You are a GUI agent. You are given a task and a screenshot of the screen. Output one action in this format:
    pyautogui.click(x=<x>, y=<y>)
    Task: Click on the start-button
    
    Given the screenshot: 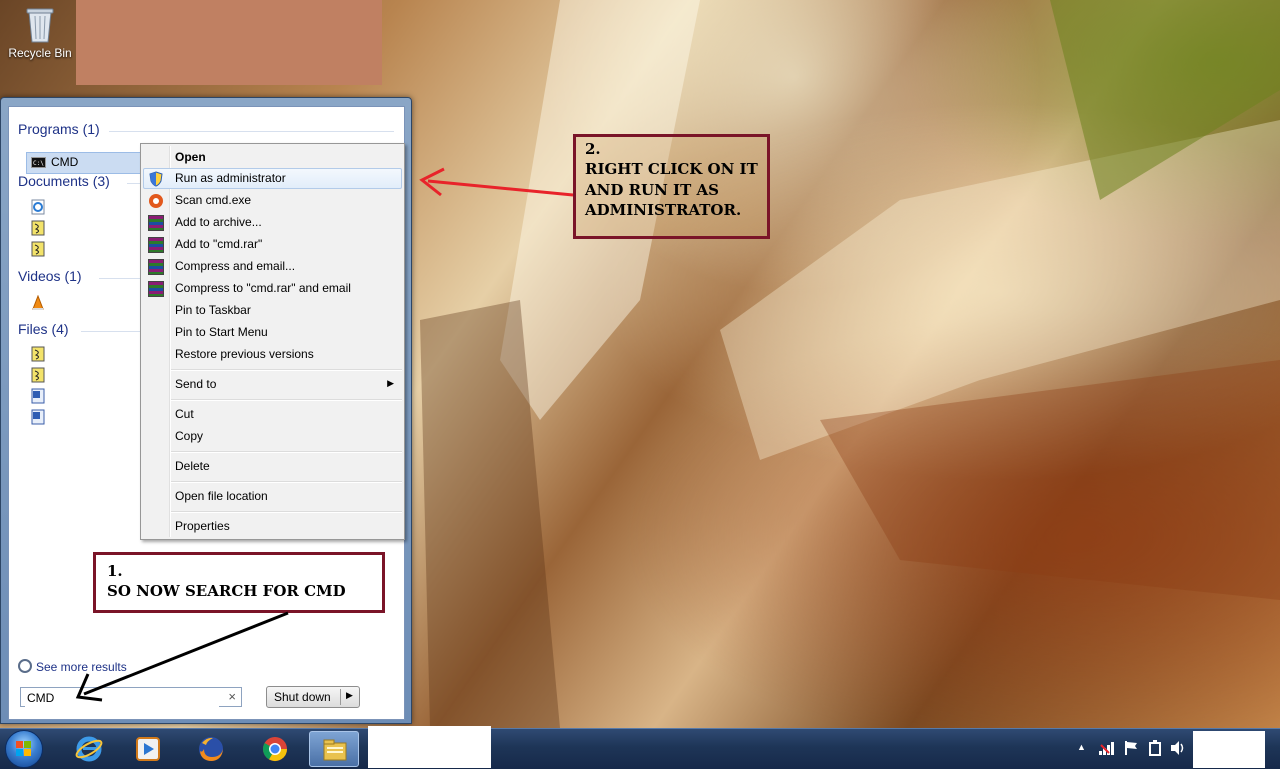 What is the action you would take?
    pyautogui.click(x=24, y=749)
    